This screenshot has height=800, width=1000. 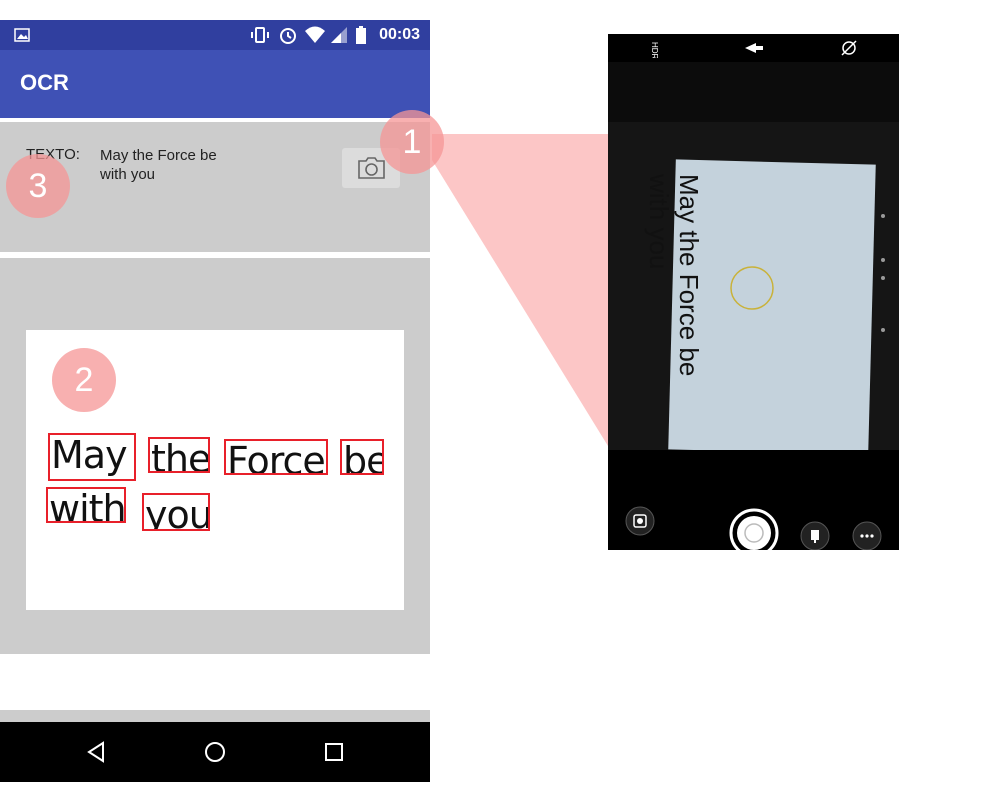 What do you see at coordinates (849, 48) in the screenshot?
I see `timer-off-icon` at bounding box center [849, 48].